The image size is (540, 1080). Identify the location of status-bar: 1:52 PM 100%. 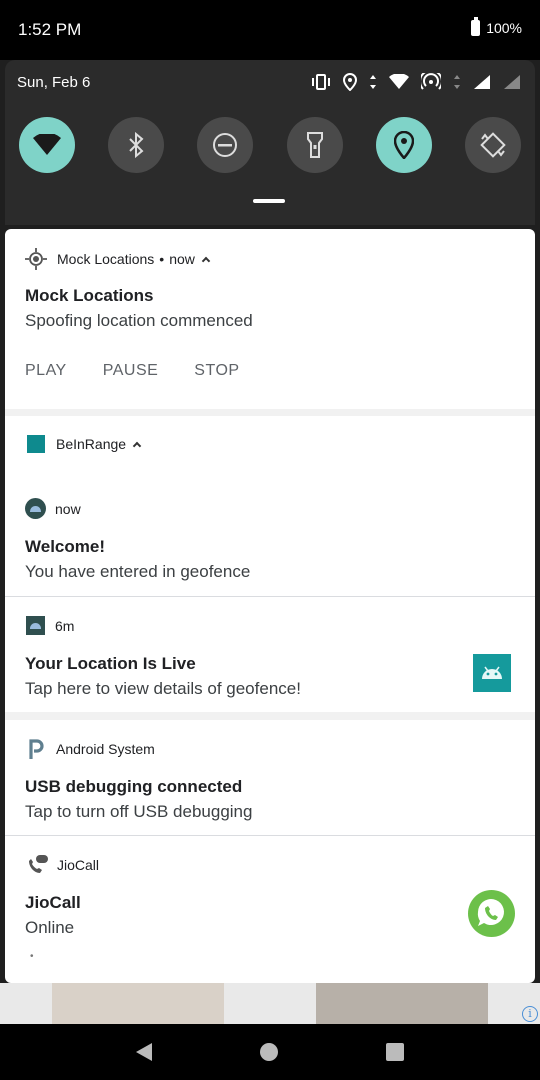
(270, 30).